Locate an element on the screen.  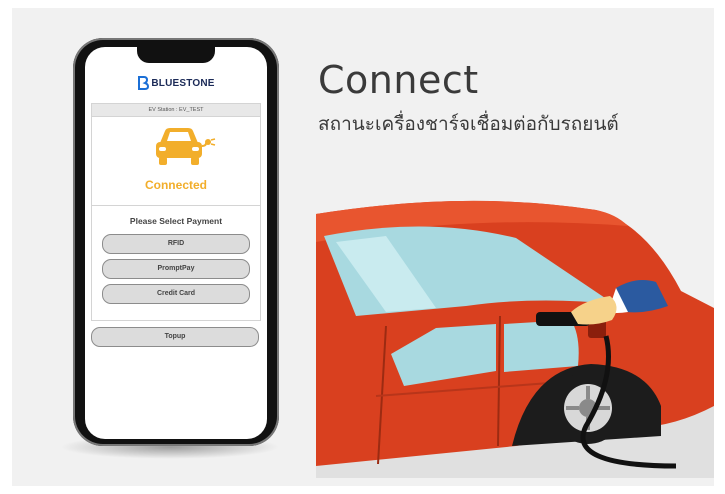
brand-header: BLUESTONE is located at coordinates (176, 83).